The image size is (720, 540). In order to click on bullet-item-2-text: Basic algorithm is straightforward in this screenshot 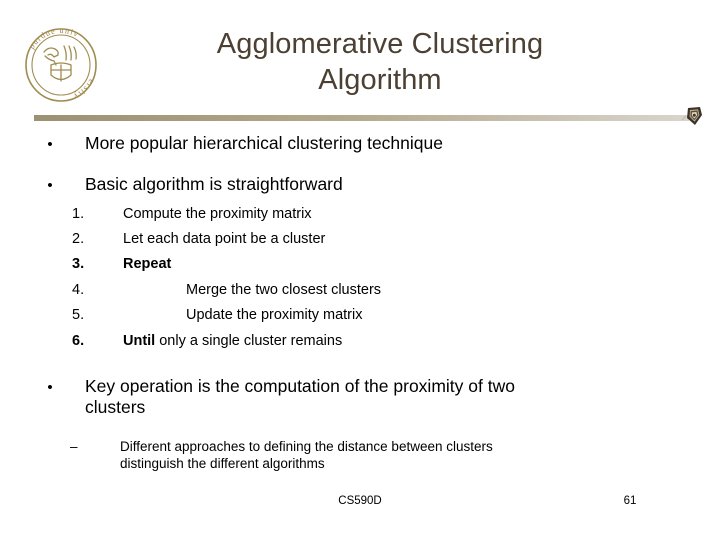, I will do `click(214, 184)`.